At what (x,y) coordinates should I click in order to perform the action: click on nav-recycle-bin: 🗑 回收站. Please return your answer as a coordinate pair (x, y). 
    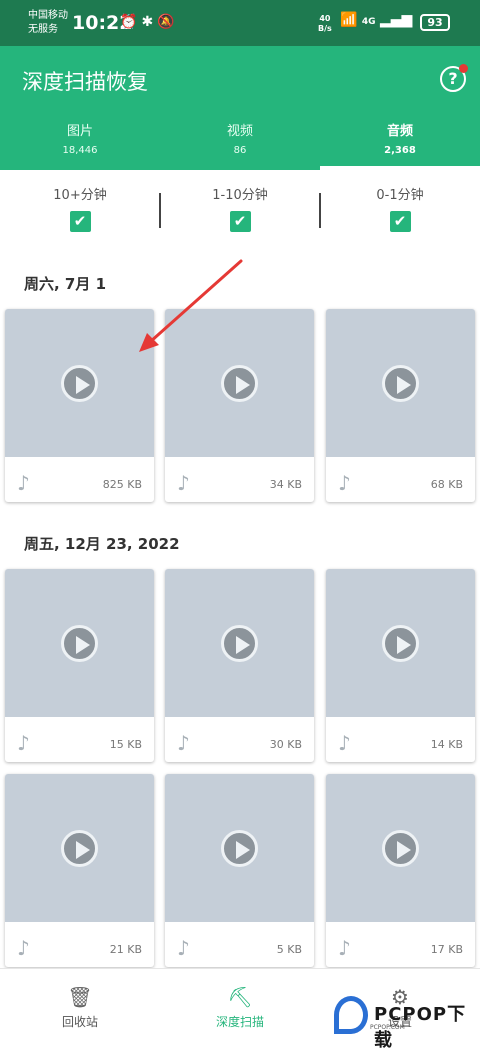
    Looking at the image, I should click on (80, 1007).